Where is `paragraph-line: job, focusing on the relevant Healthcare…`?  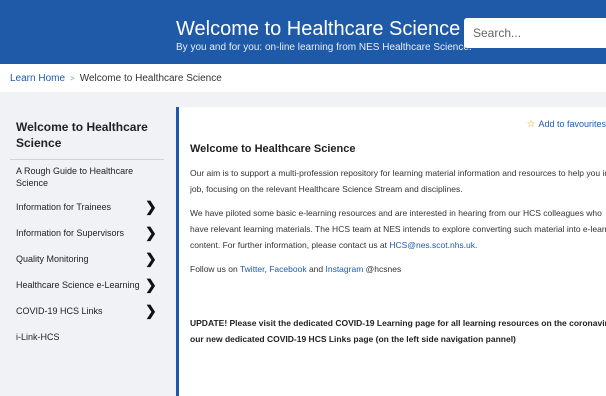
paragraph-line: job, focusing on the relevant Healthcare… is located at coordinates (326, 189).